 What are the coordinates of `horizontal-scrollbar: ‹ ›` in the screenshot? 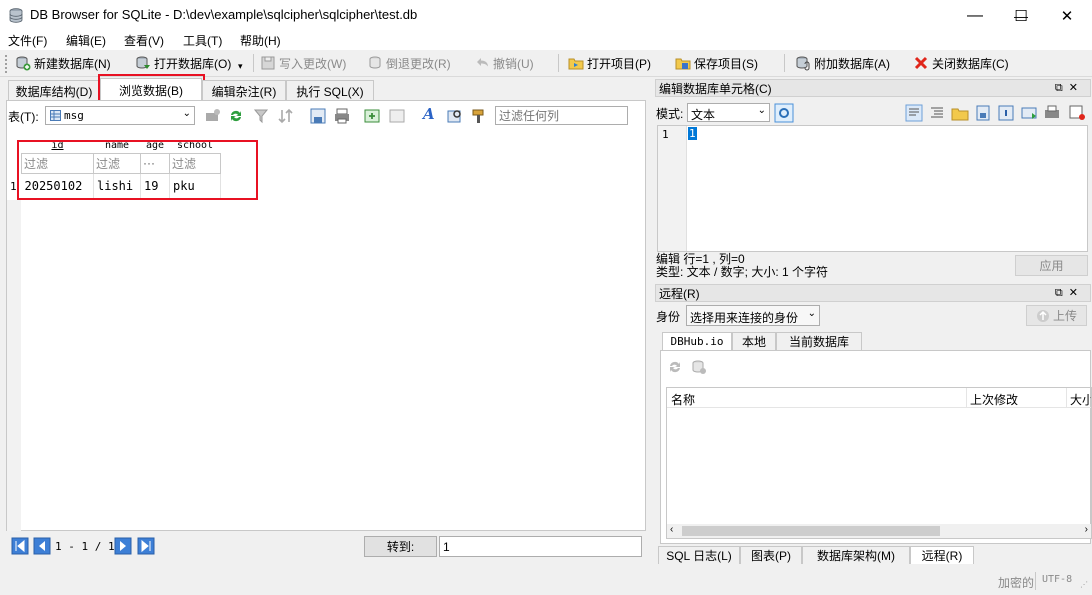 It's located at (879, 531).